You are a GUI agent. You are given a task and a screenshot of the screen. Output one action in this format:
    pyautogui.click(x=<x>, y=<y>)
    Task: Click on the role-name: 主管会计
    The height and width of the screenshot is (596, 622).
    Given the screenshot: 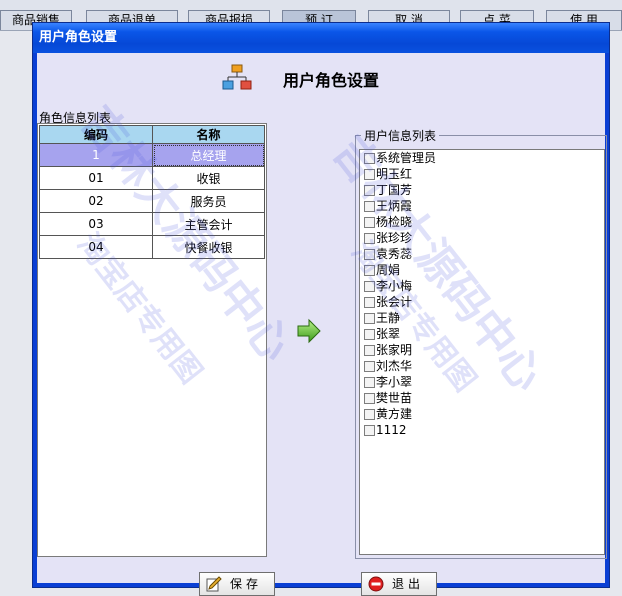 What is the action you would take?
    pyautogui.click(x=208, y=224)
    